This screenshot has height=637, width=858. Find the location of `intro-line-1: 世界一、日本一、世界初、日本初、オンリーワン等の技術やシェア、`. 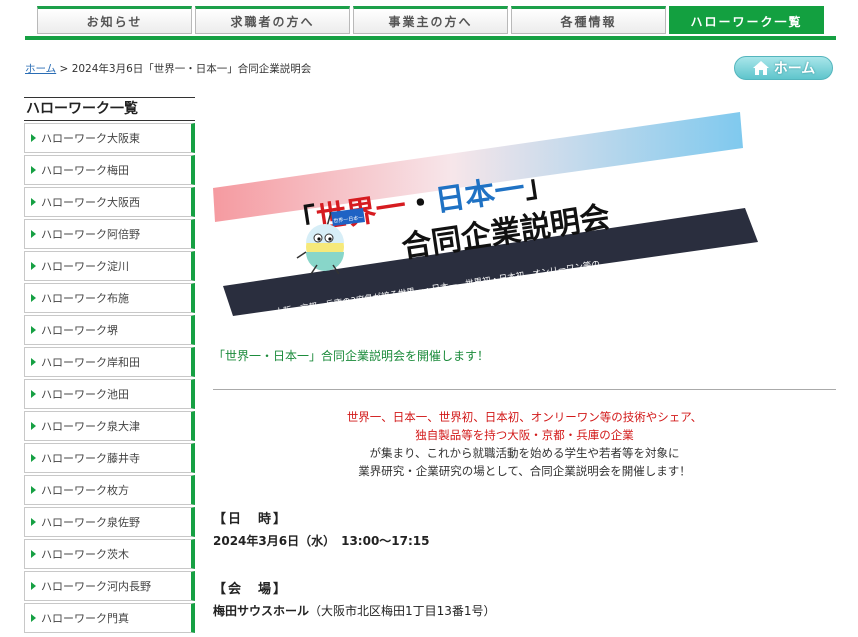

intro-line-1: 世界一、日本一、世界初、日本初、オンリーワン等の技術やシェア、 is located at coordinates (524, 417).